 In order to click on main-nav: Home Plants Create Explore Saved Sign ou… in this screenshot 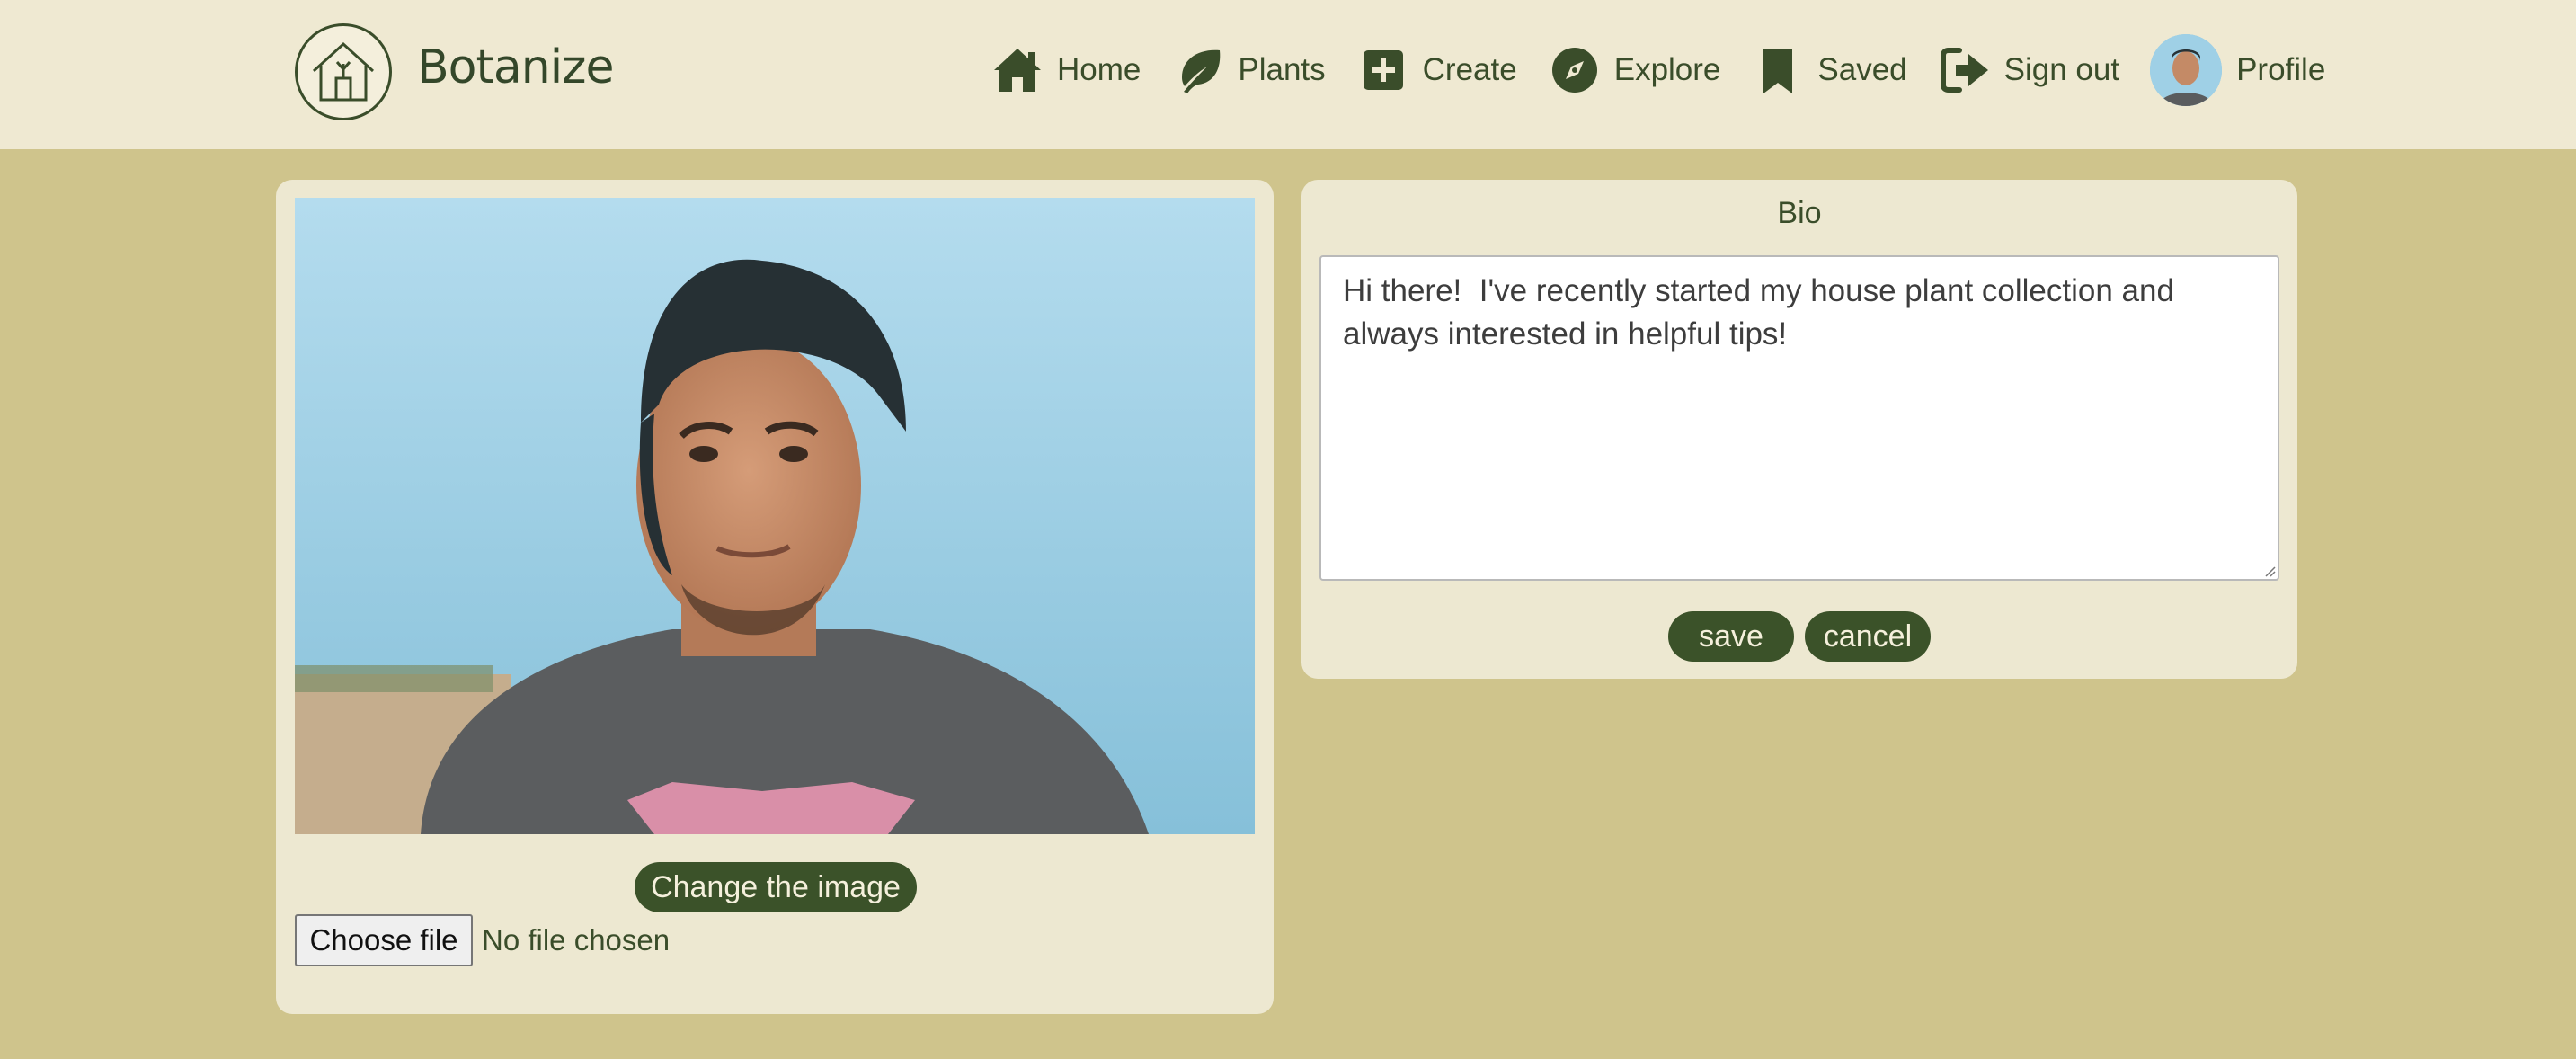, I will do `click(1657, 70)`.